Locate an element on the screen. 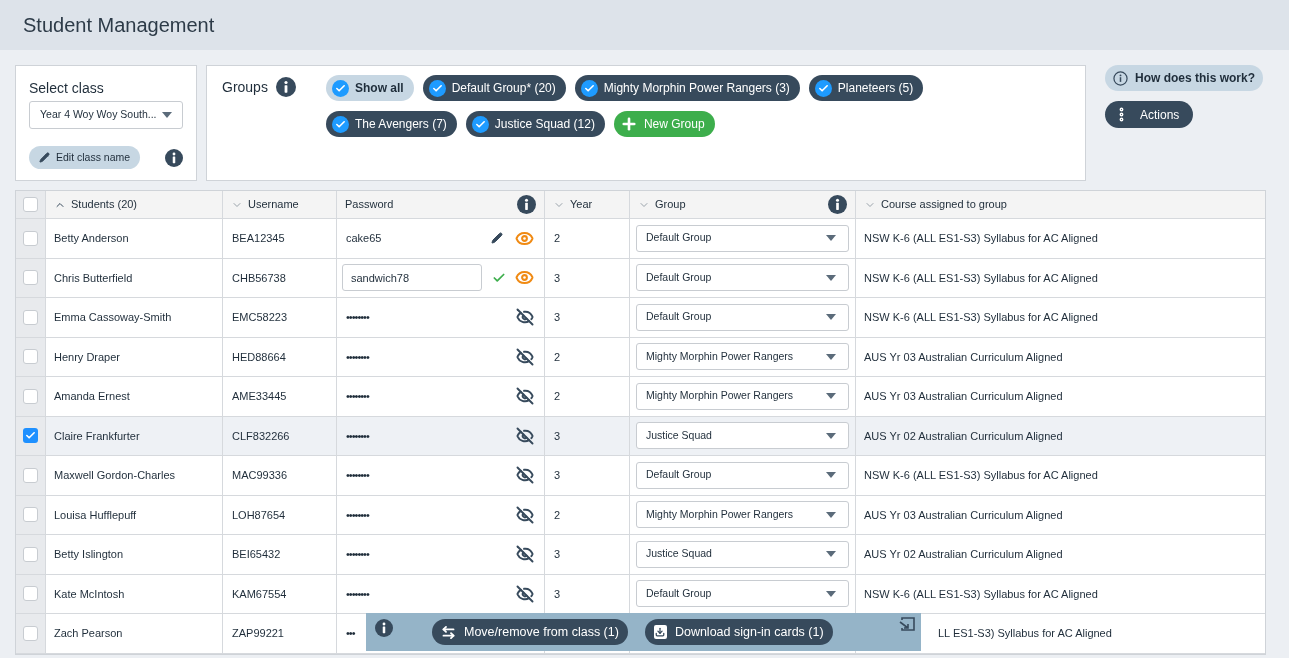 The image size is (1289, 658). download-cards-button: Download sign-in cards (1) is located at coordinates (738, 632).